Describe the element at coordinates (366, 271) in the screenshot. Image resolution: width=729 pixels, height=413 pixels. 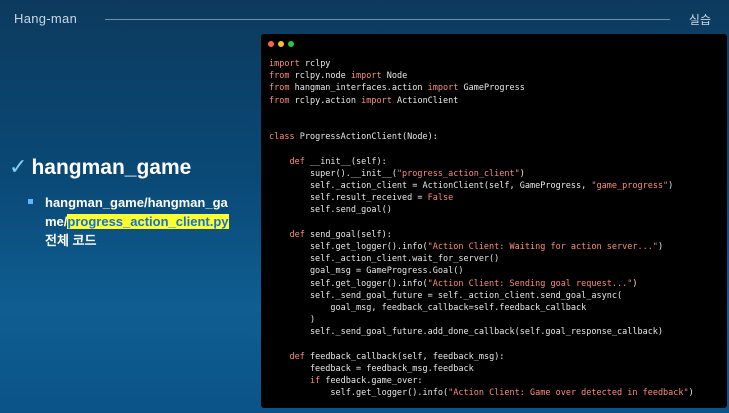
I see `code-token: goal_msg = GameProgress.Goal()` at that location.